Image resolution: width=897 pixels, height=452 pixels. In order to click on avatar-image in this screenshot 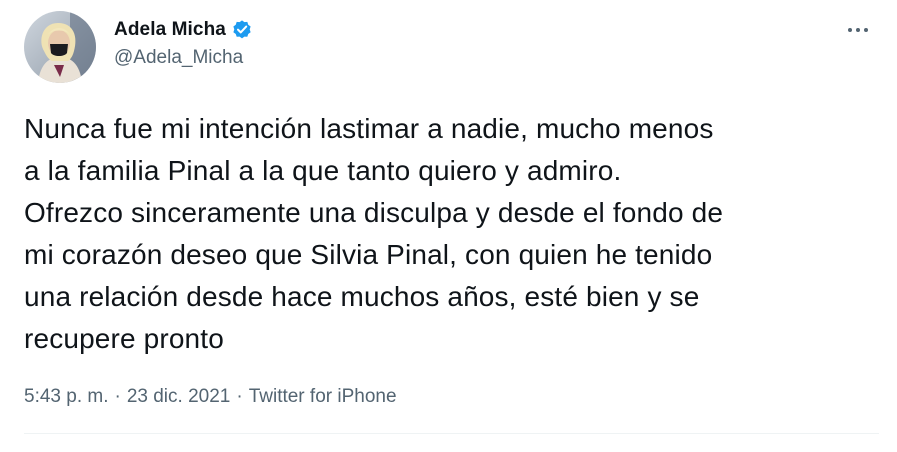, I will do `click(60, 47)`.